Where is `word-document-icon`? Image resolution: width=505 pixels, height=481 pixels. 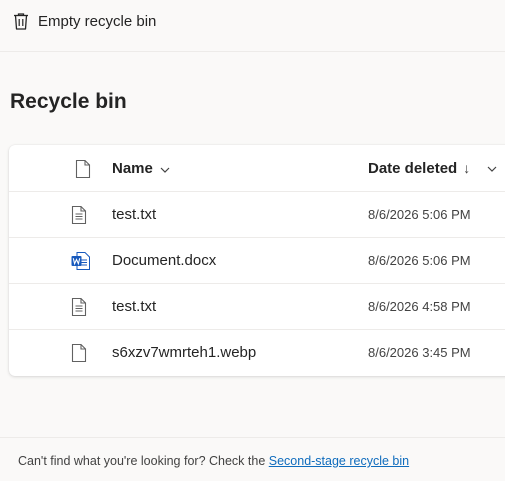
word-document-icon is located at coordinates (81, 261).